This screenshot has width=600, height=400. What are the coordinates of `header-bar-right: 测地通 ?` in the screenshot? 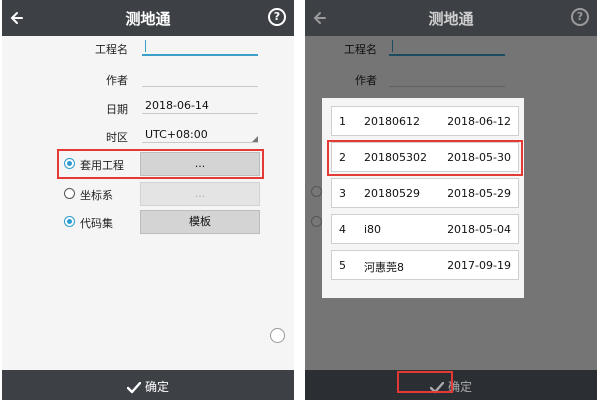 It's located at (451, 18).